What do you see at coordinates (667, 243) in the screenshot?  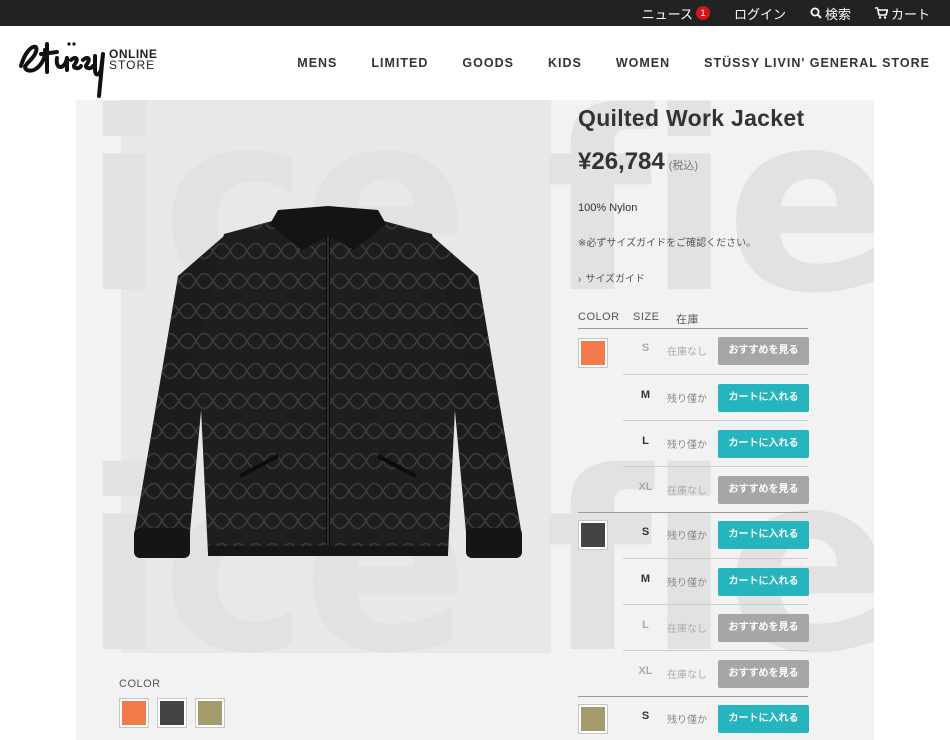 I see `size-notice: ※必ずサイズガイドをご確認ください。` at bounding box center [667, 243].